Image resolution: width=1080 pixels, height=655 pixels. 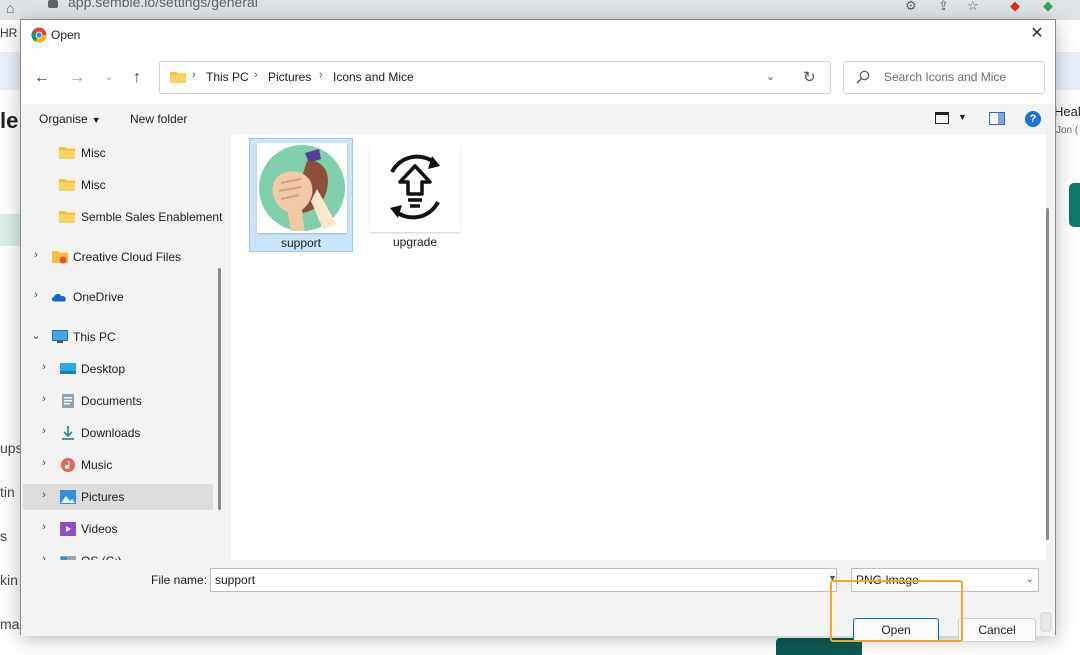 I want to click on resize-grip-icon, so click(x=1046, y=622).